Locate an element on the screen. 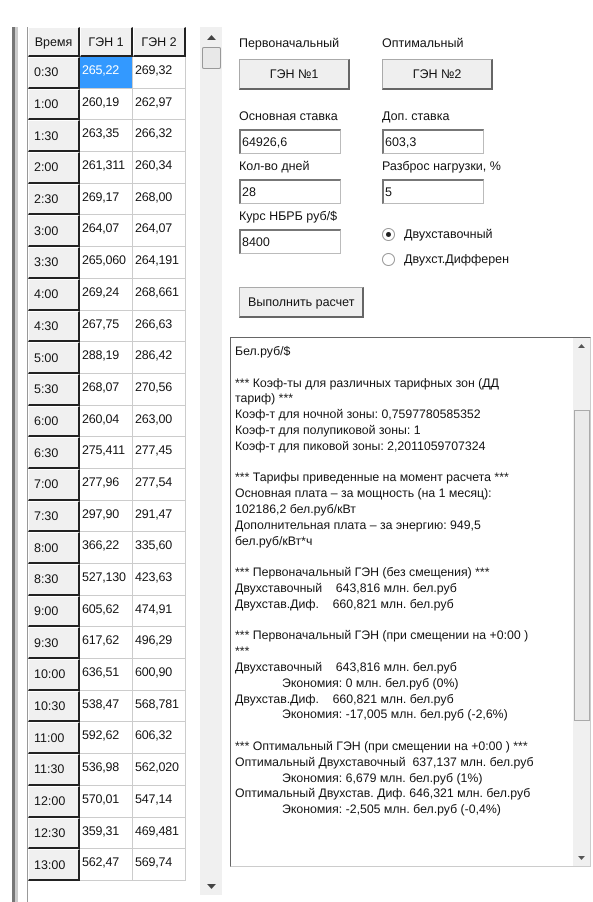 This screenshot has height=902, width=593. row-header: 2:30 is located at coordinates (54, 200).